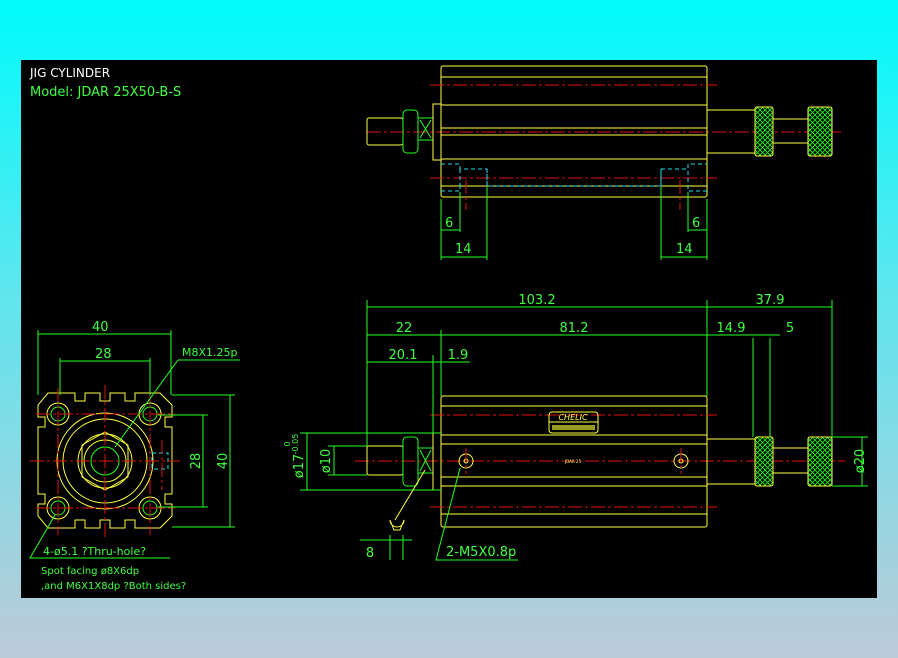  Describe the element at coordinates (295, 444) in the screenshot. I see `bore-tolerance-lower: -0.05` at that location.